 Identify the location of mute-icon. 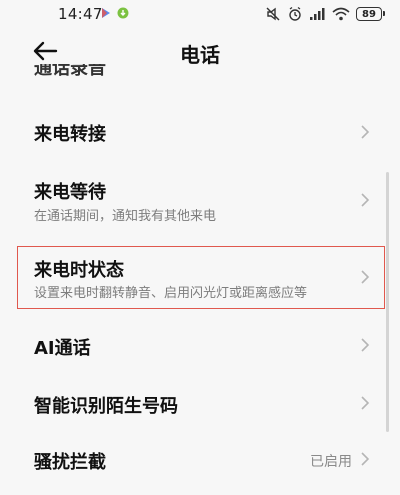
(273, 14).